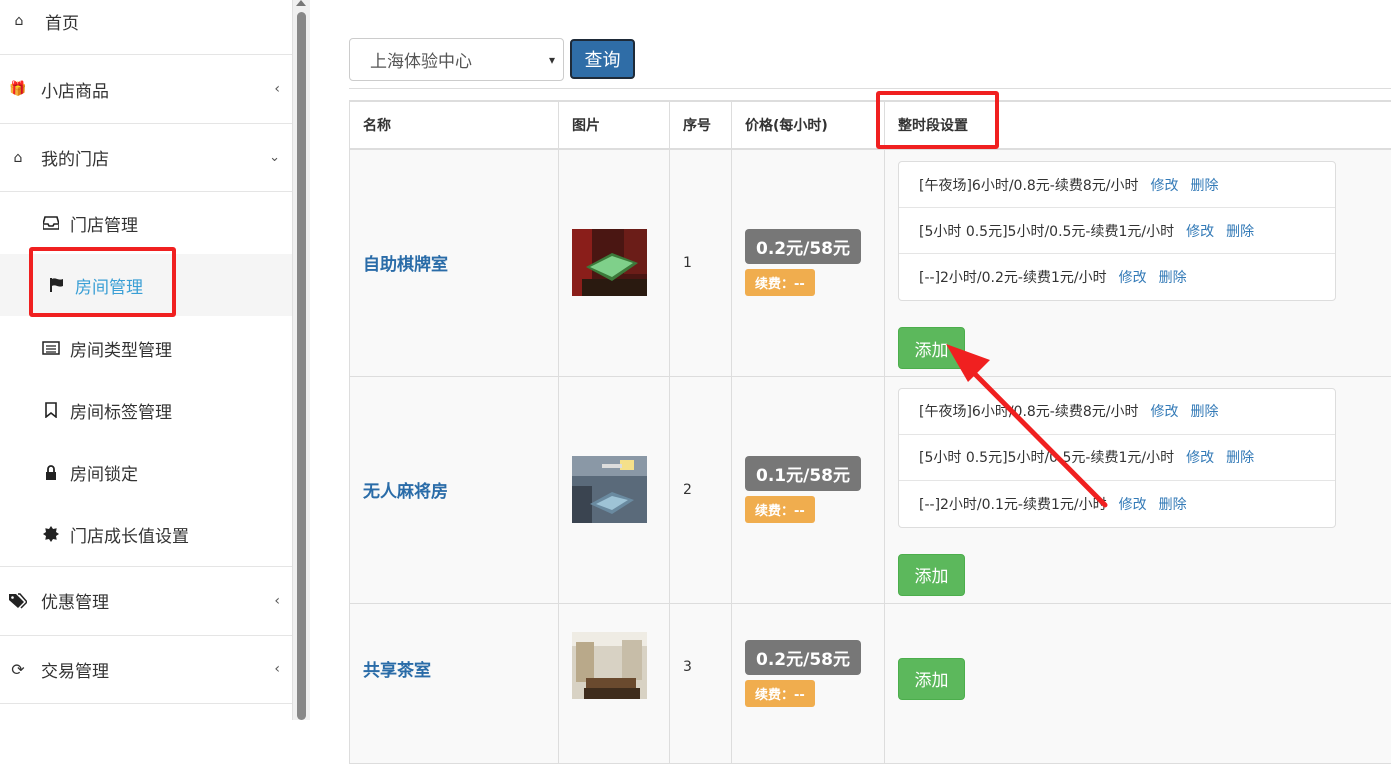 The width and height of the screenshot is (1391, 764). What do you see at coordinates (701, 262) in the screenshot?
I see `seq-cell: 1` at bounding box center [701, 262].